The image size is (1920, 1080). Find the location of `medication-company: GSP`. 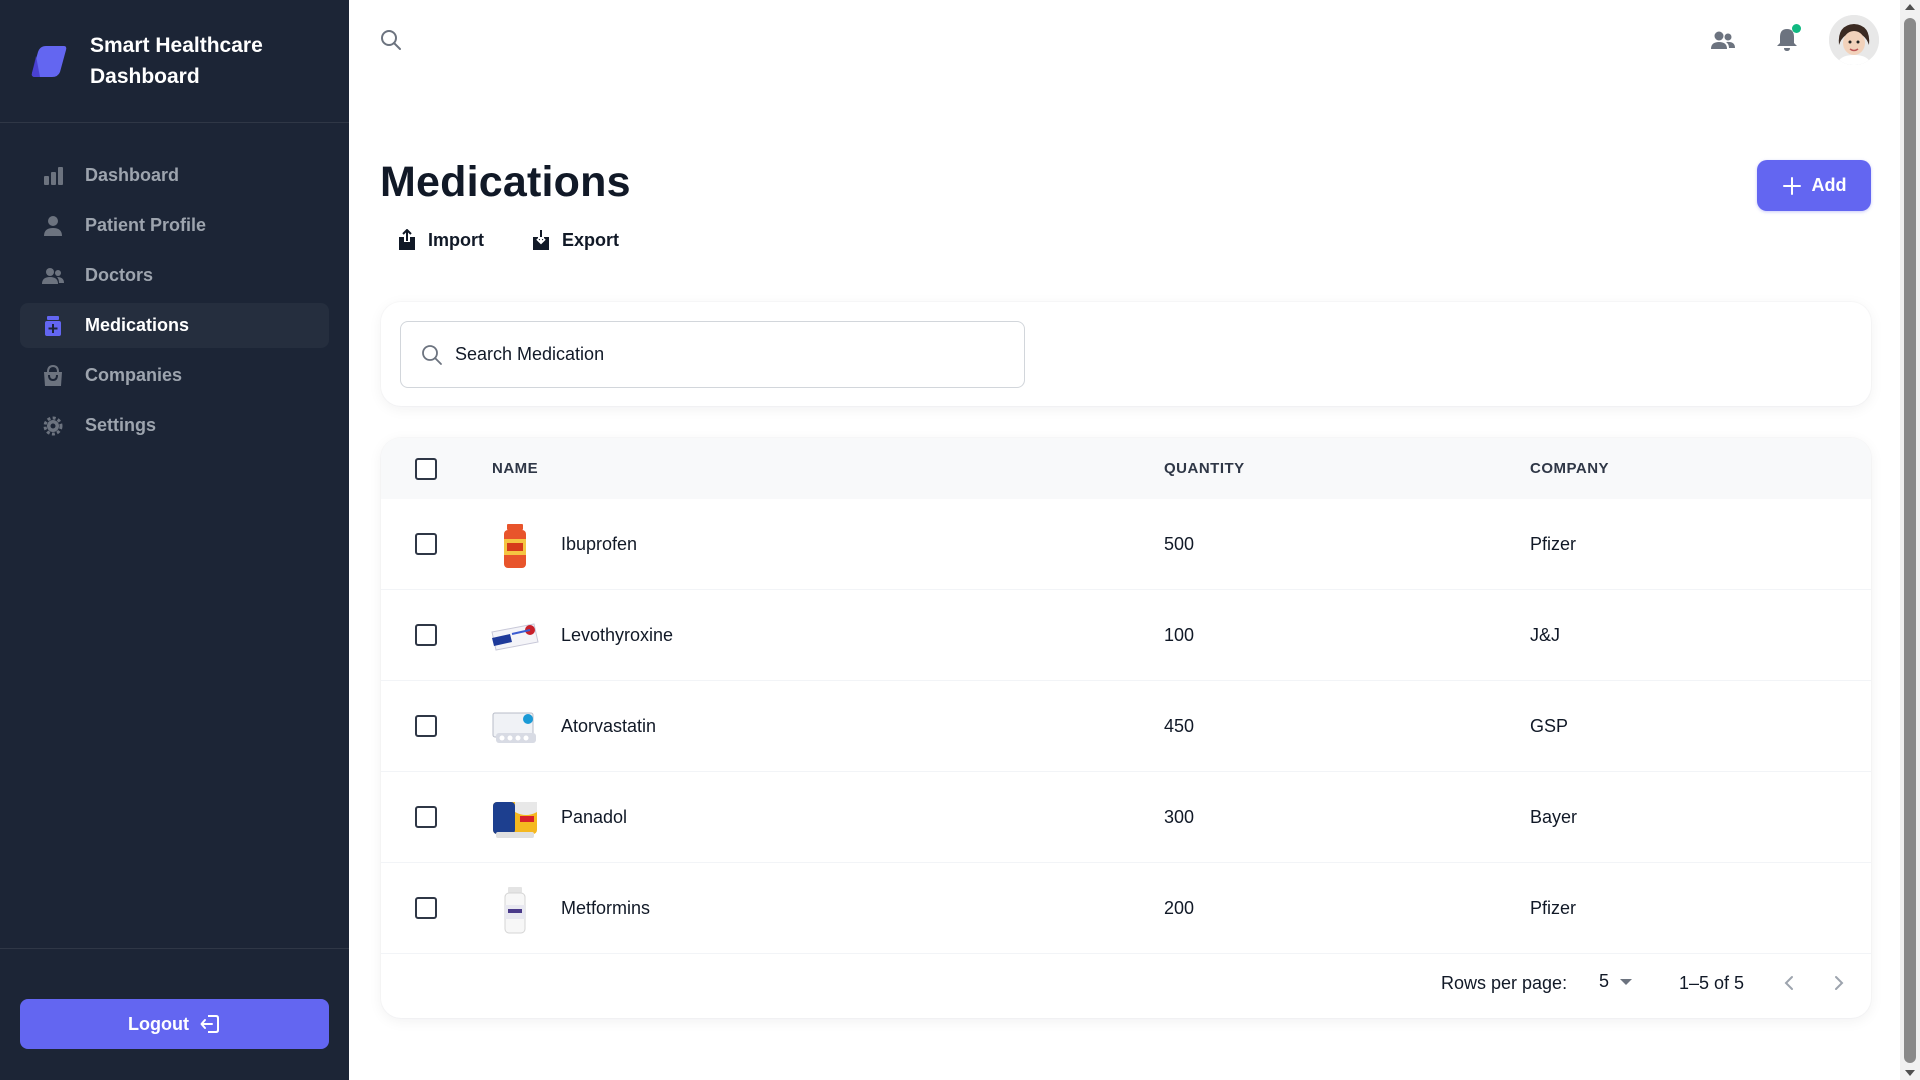

medication-company: GSP is located at coordinates (1549, 726).